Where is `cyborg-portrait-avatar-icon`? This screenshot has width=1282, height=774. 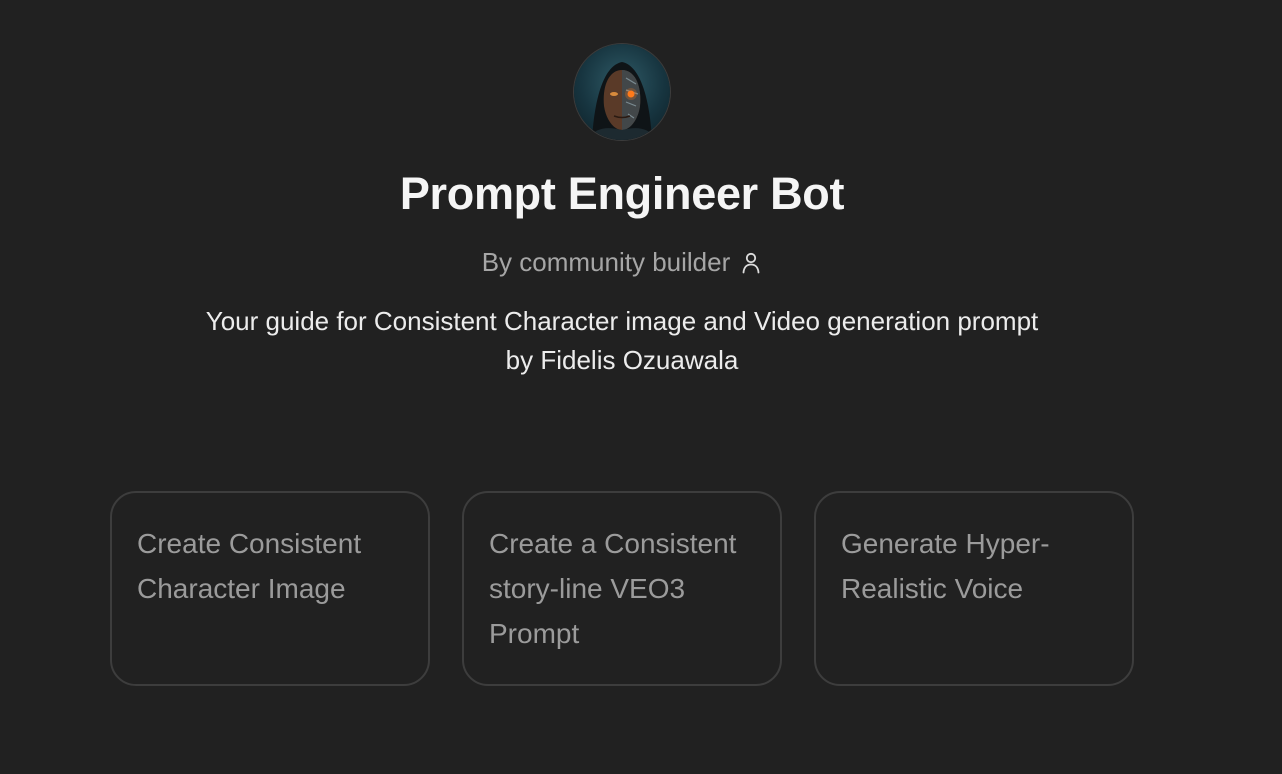 cyborg-portrait-avatar-icon is located at coordinates (622, 101).